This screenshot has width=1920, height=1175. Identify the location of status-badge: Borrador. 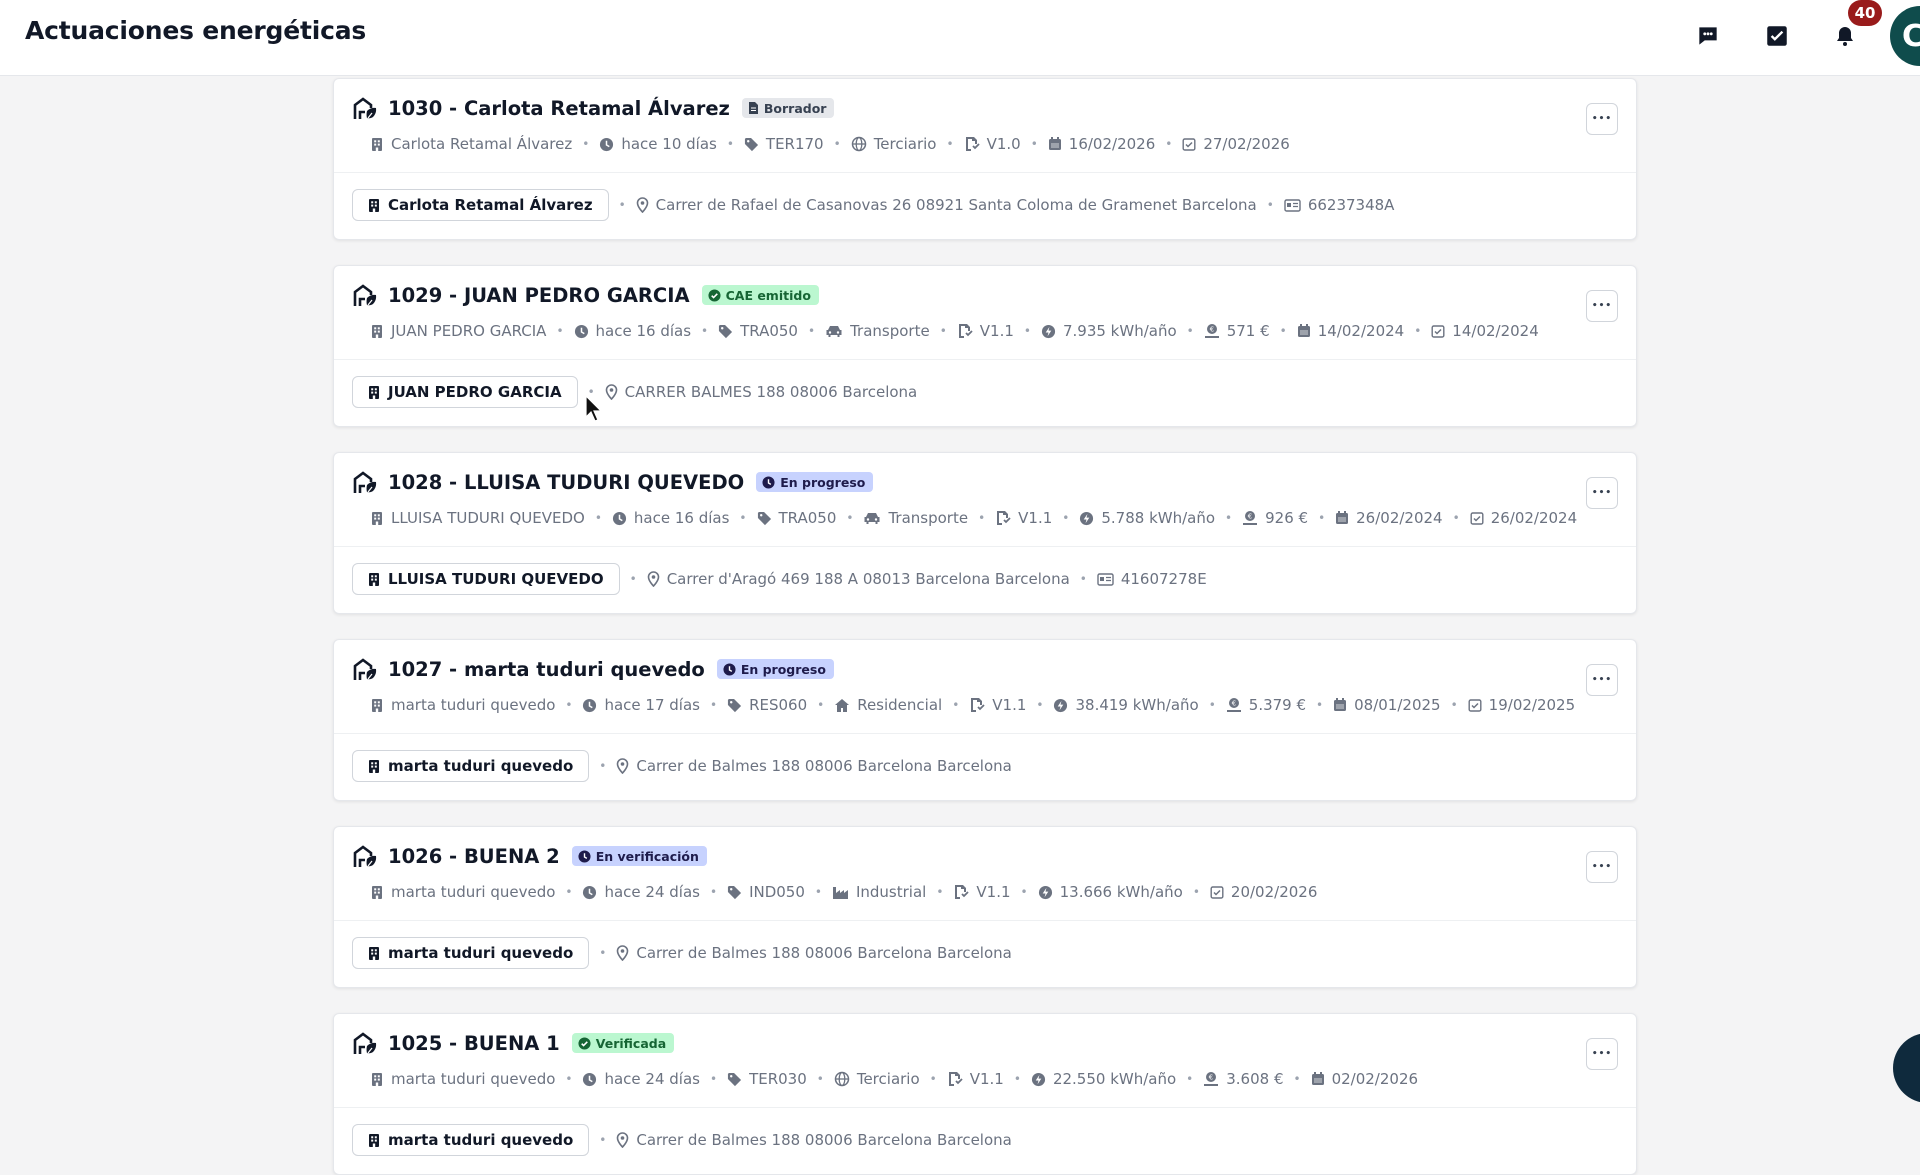
(788, 108).